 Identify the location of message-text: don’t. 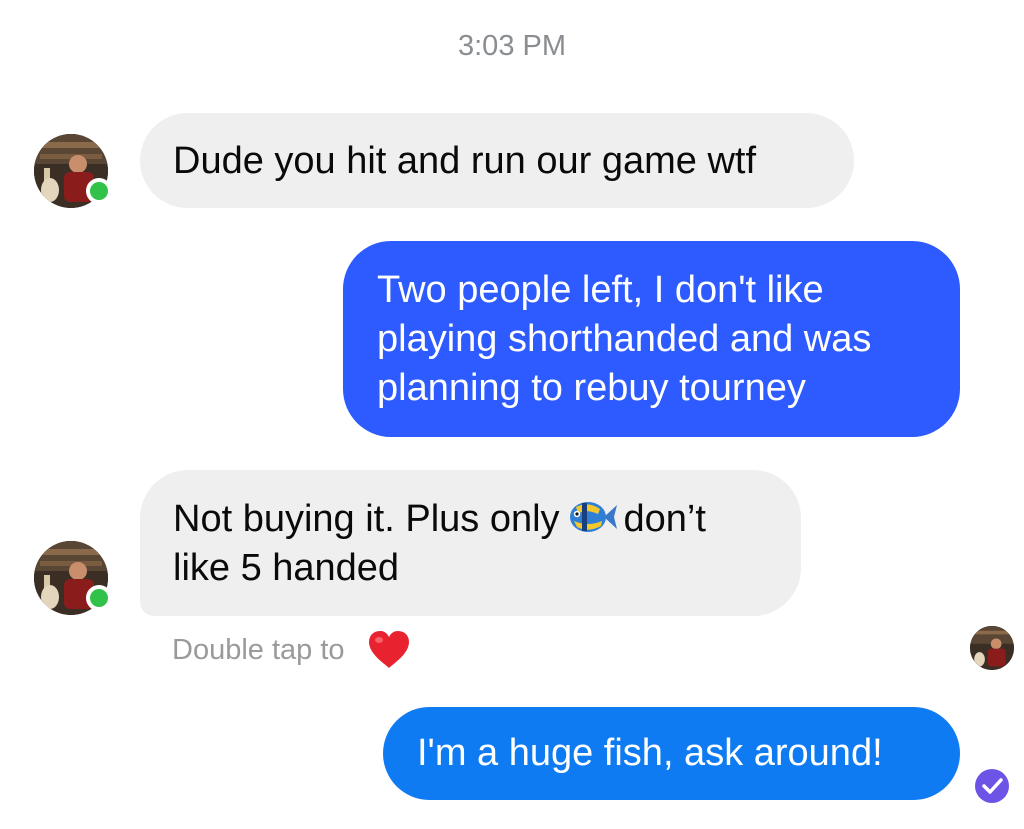
(664, 519).